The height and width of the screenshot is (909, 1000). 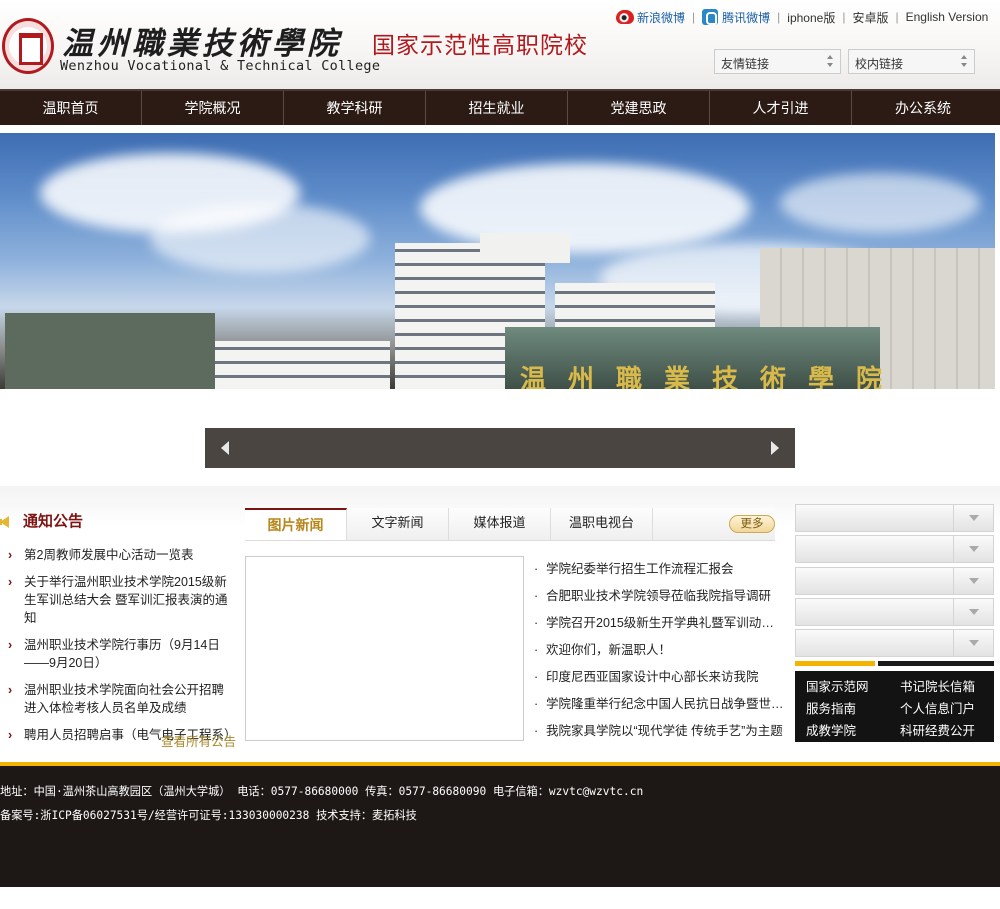 What do you see at coordinates (911, 61) in the screenshot?
I see `campus-links-select: 校内链接` at bounding box center [911, 61].